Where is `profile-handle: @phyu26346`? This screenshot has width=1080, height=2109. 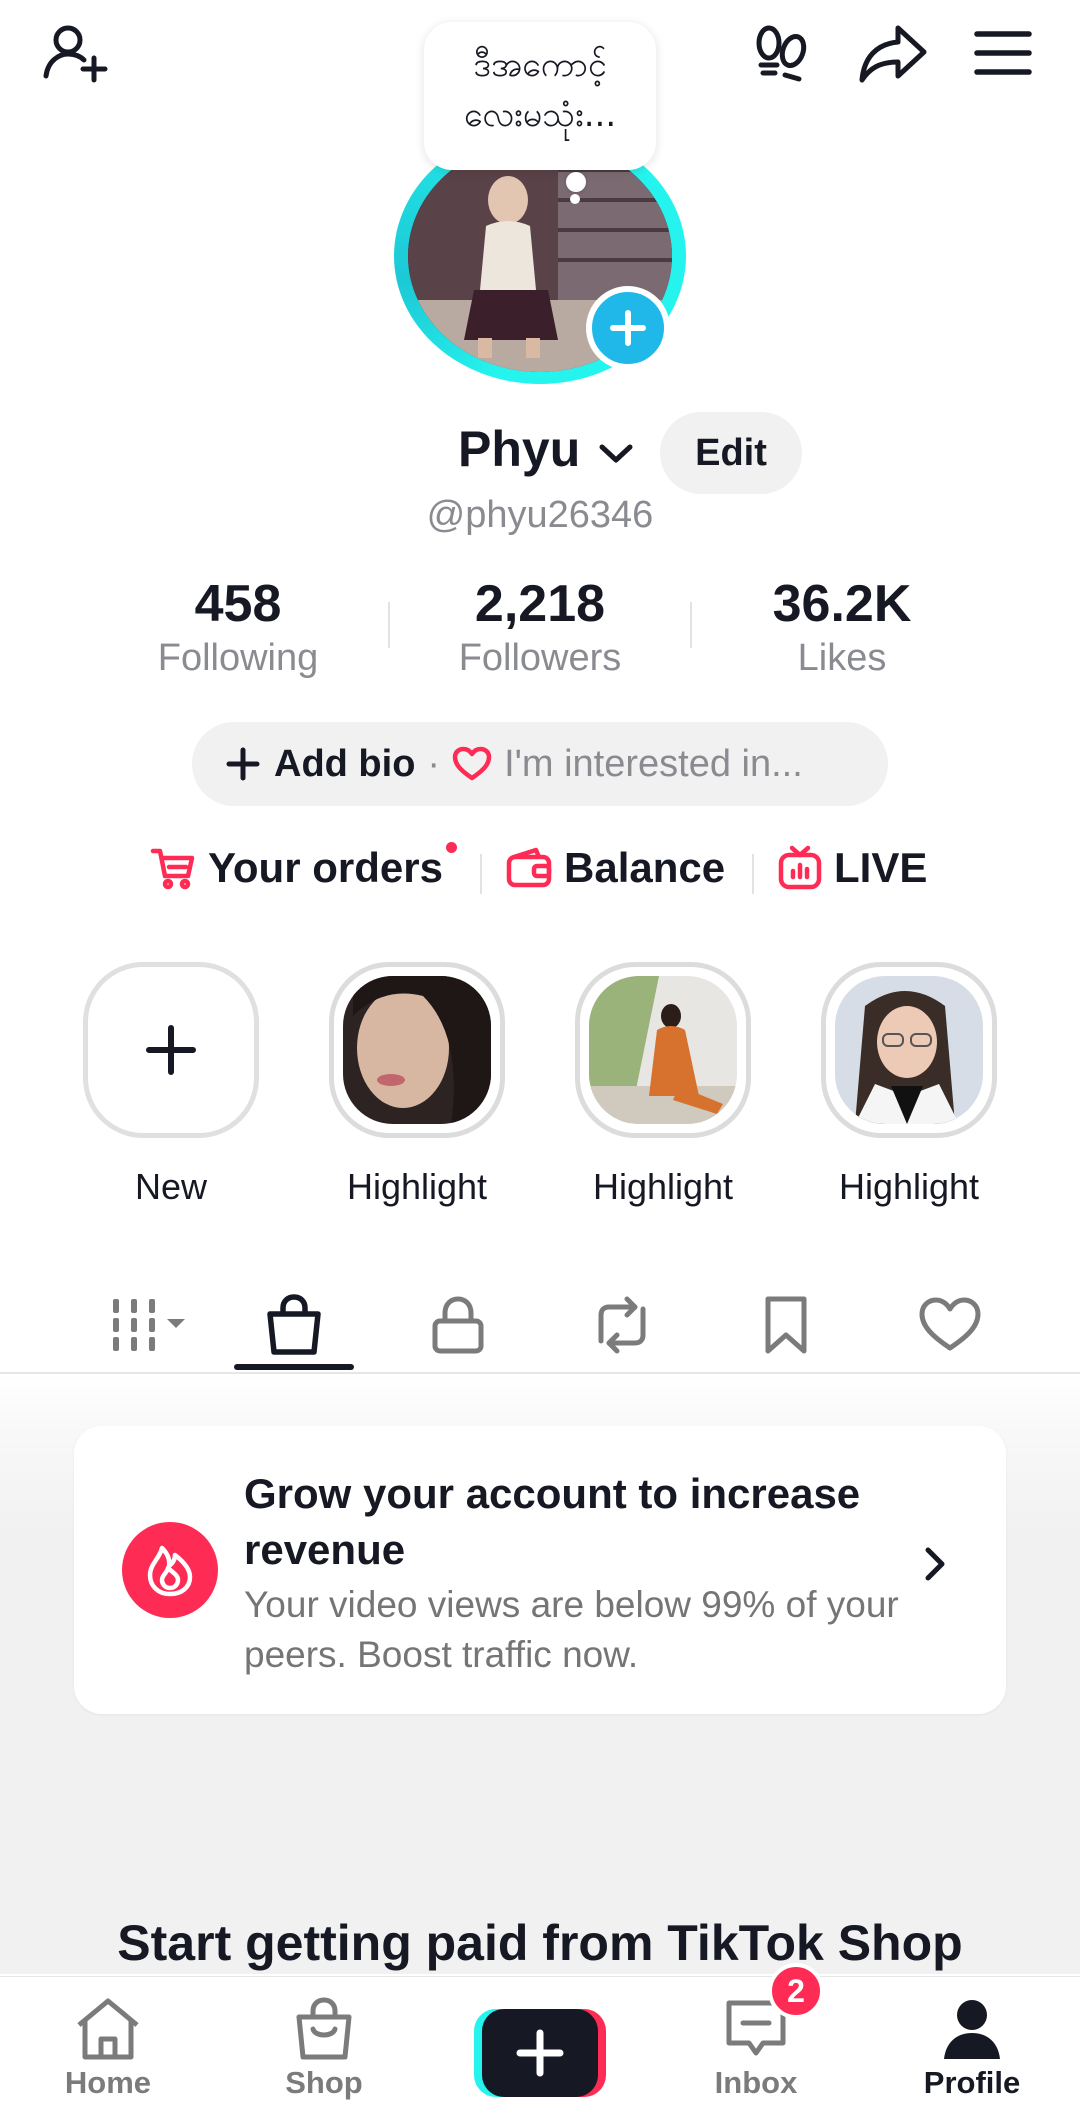
profile-handle: @phyu26346 is located at coordinates (540, 515).